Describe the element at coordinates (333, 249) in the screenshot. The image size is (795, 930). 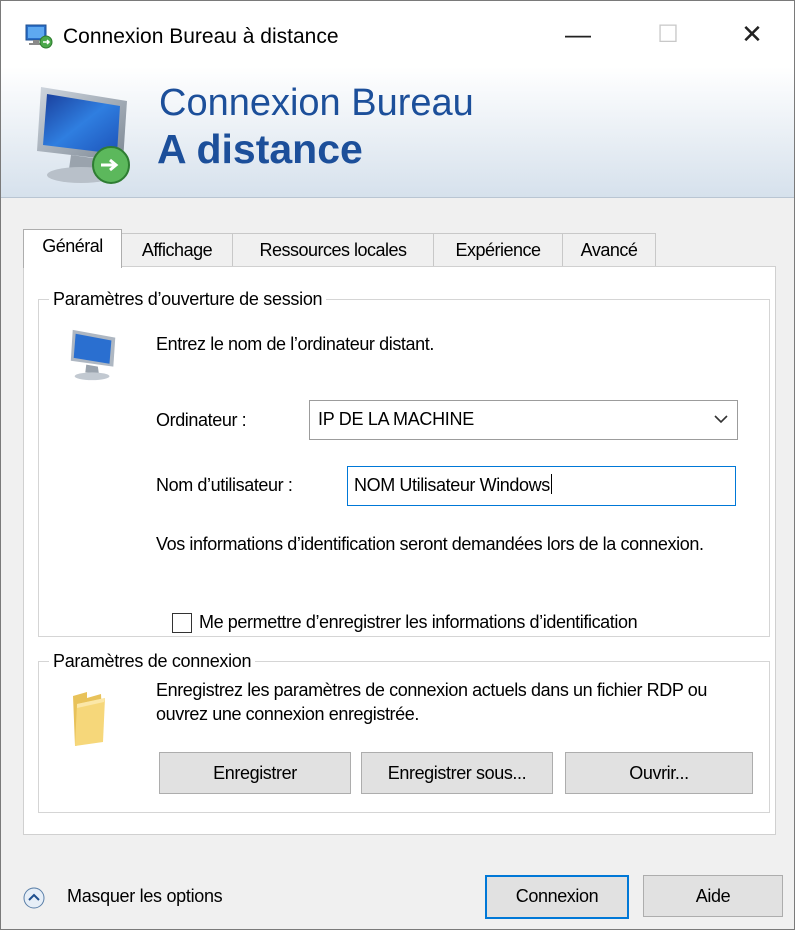
I see `tab-ressources-locales: Ressources locales` at that location.